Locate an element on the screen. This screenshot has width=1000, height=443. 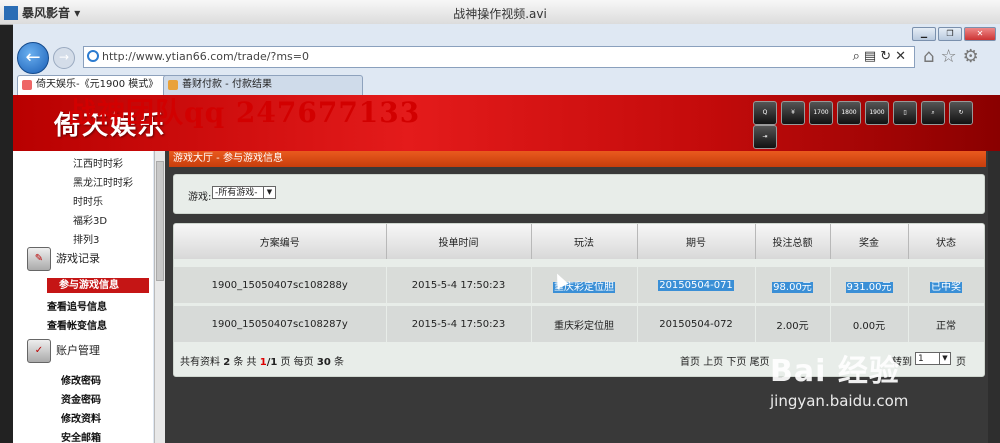
cell-plan-id: 1900_15050407sc108288y is located at coordinates (280, 286).